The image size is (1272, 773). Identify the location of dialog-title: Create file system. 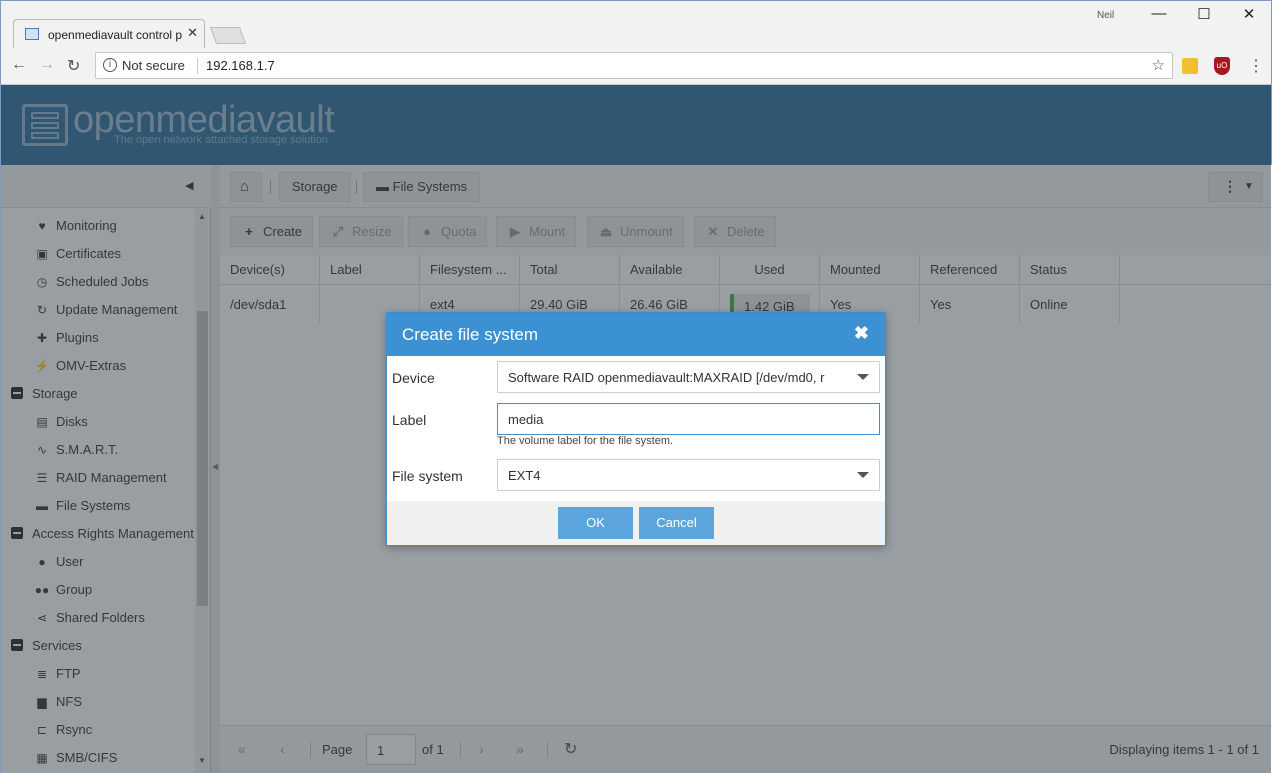
(470, 334).